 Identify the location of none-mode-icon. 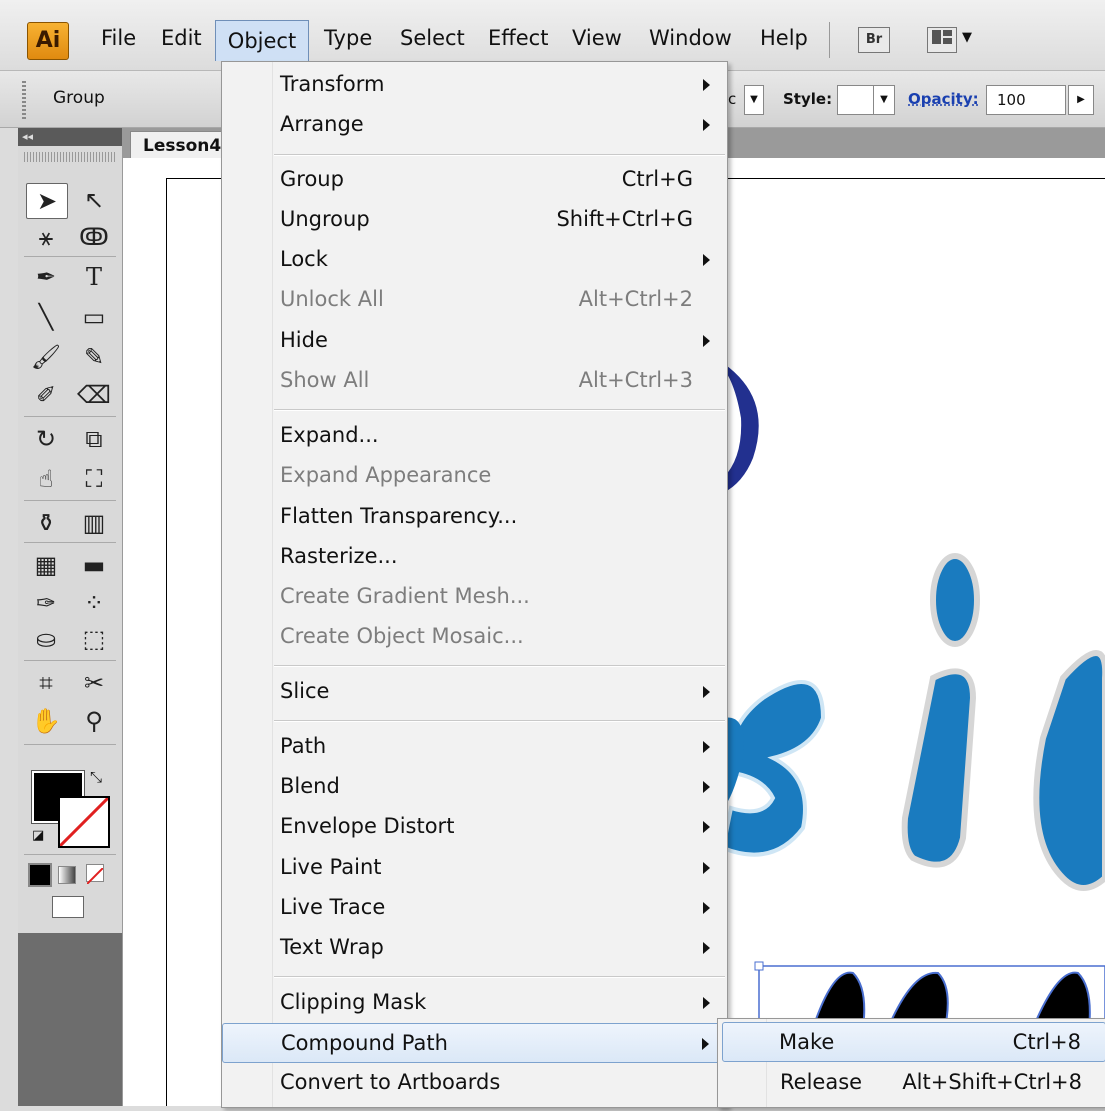
(95, 874).